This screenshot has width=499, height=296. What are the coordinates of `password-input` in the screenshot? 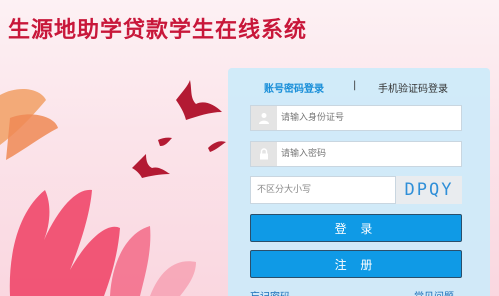 It's located at (370, 154).